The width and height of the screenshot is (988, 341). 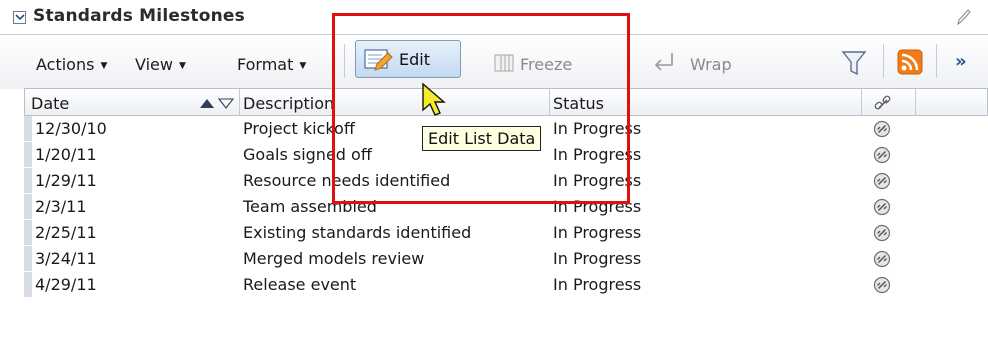 I want to click on cell-date: 1/20/11, so click(x=66, y=154).